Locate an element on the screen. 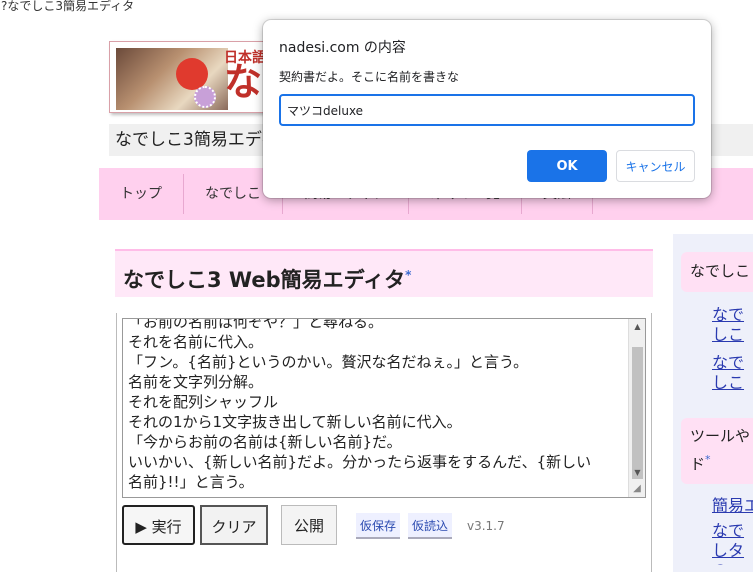  sidebar-box-mark: * is located at coordinates (708, 459).